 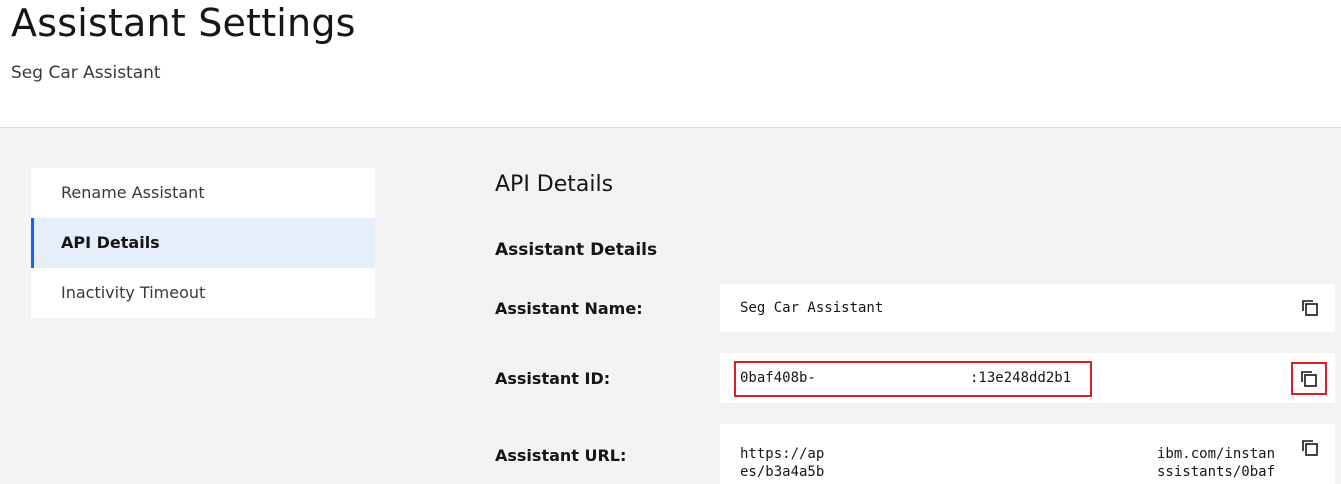 I want to click on assistant-url-label: Assistant URL:, so click(x=561, y=455).